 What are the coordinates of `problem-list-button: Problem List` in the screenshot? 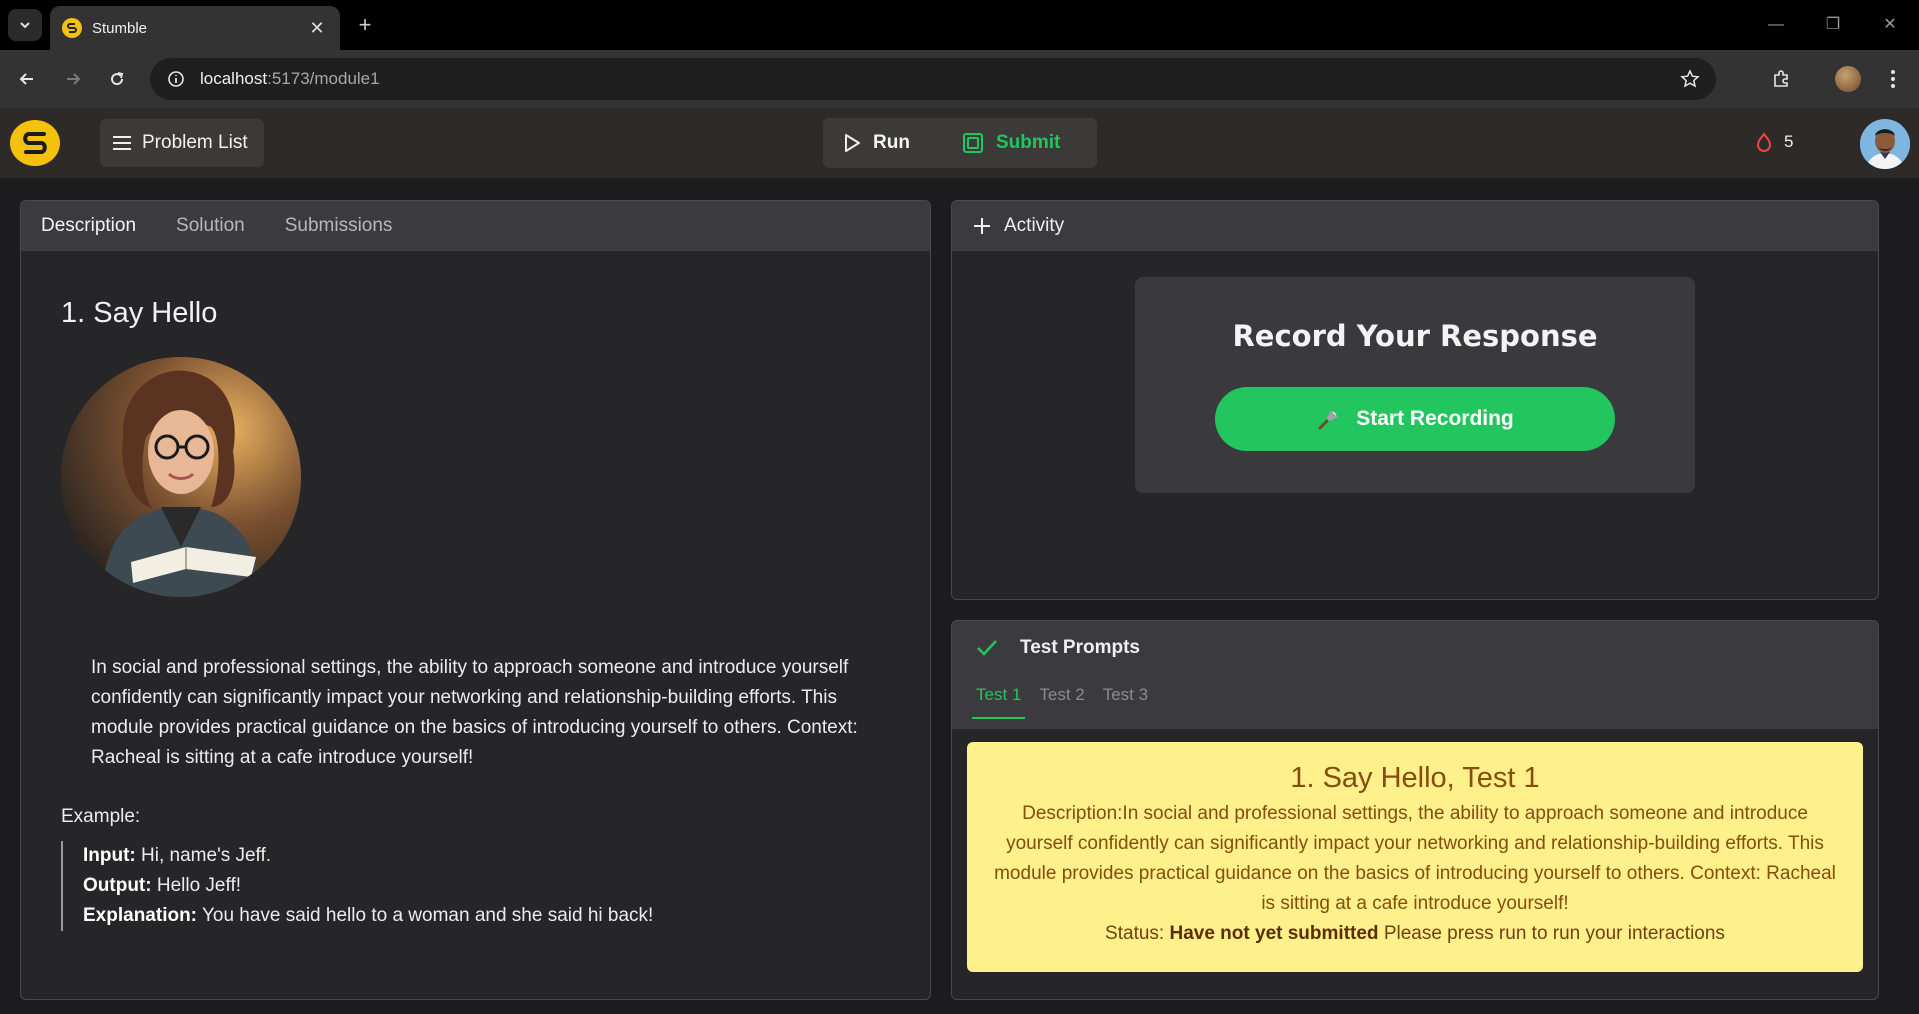 It's located at (182, 143).